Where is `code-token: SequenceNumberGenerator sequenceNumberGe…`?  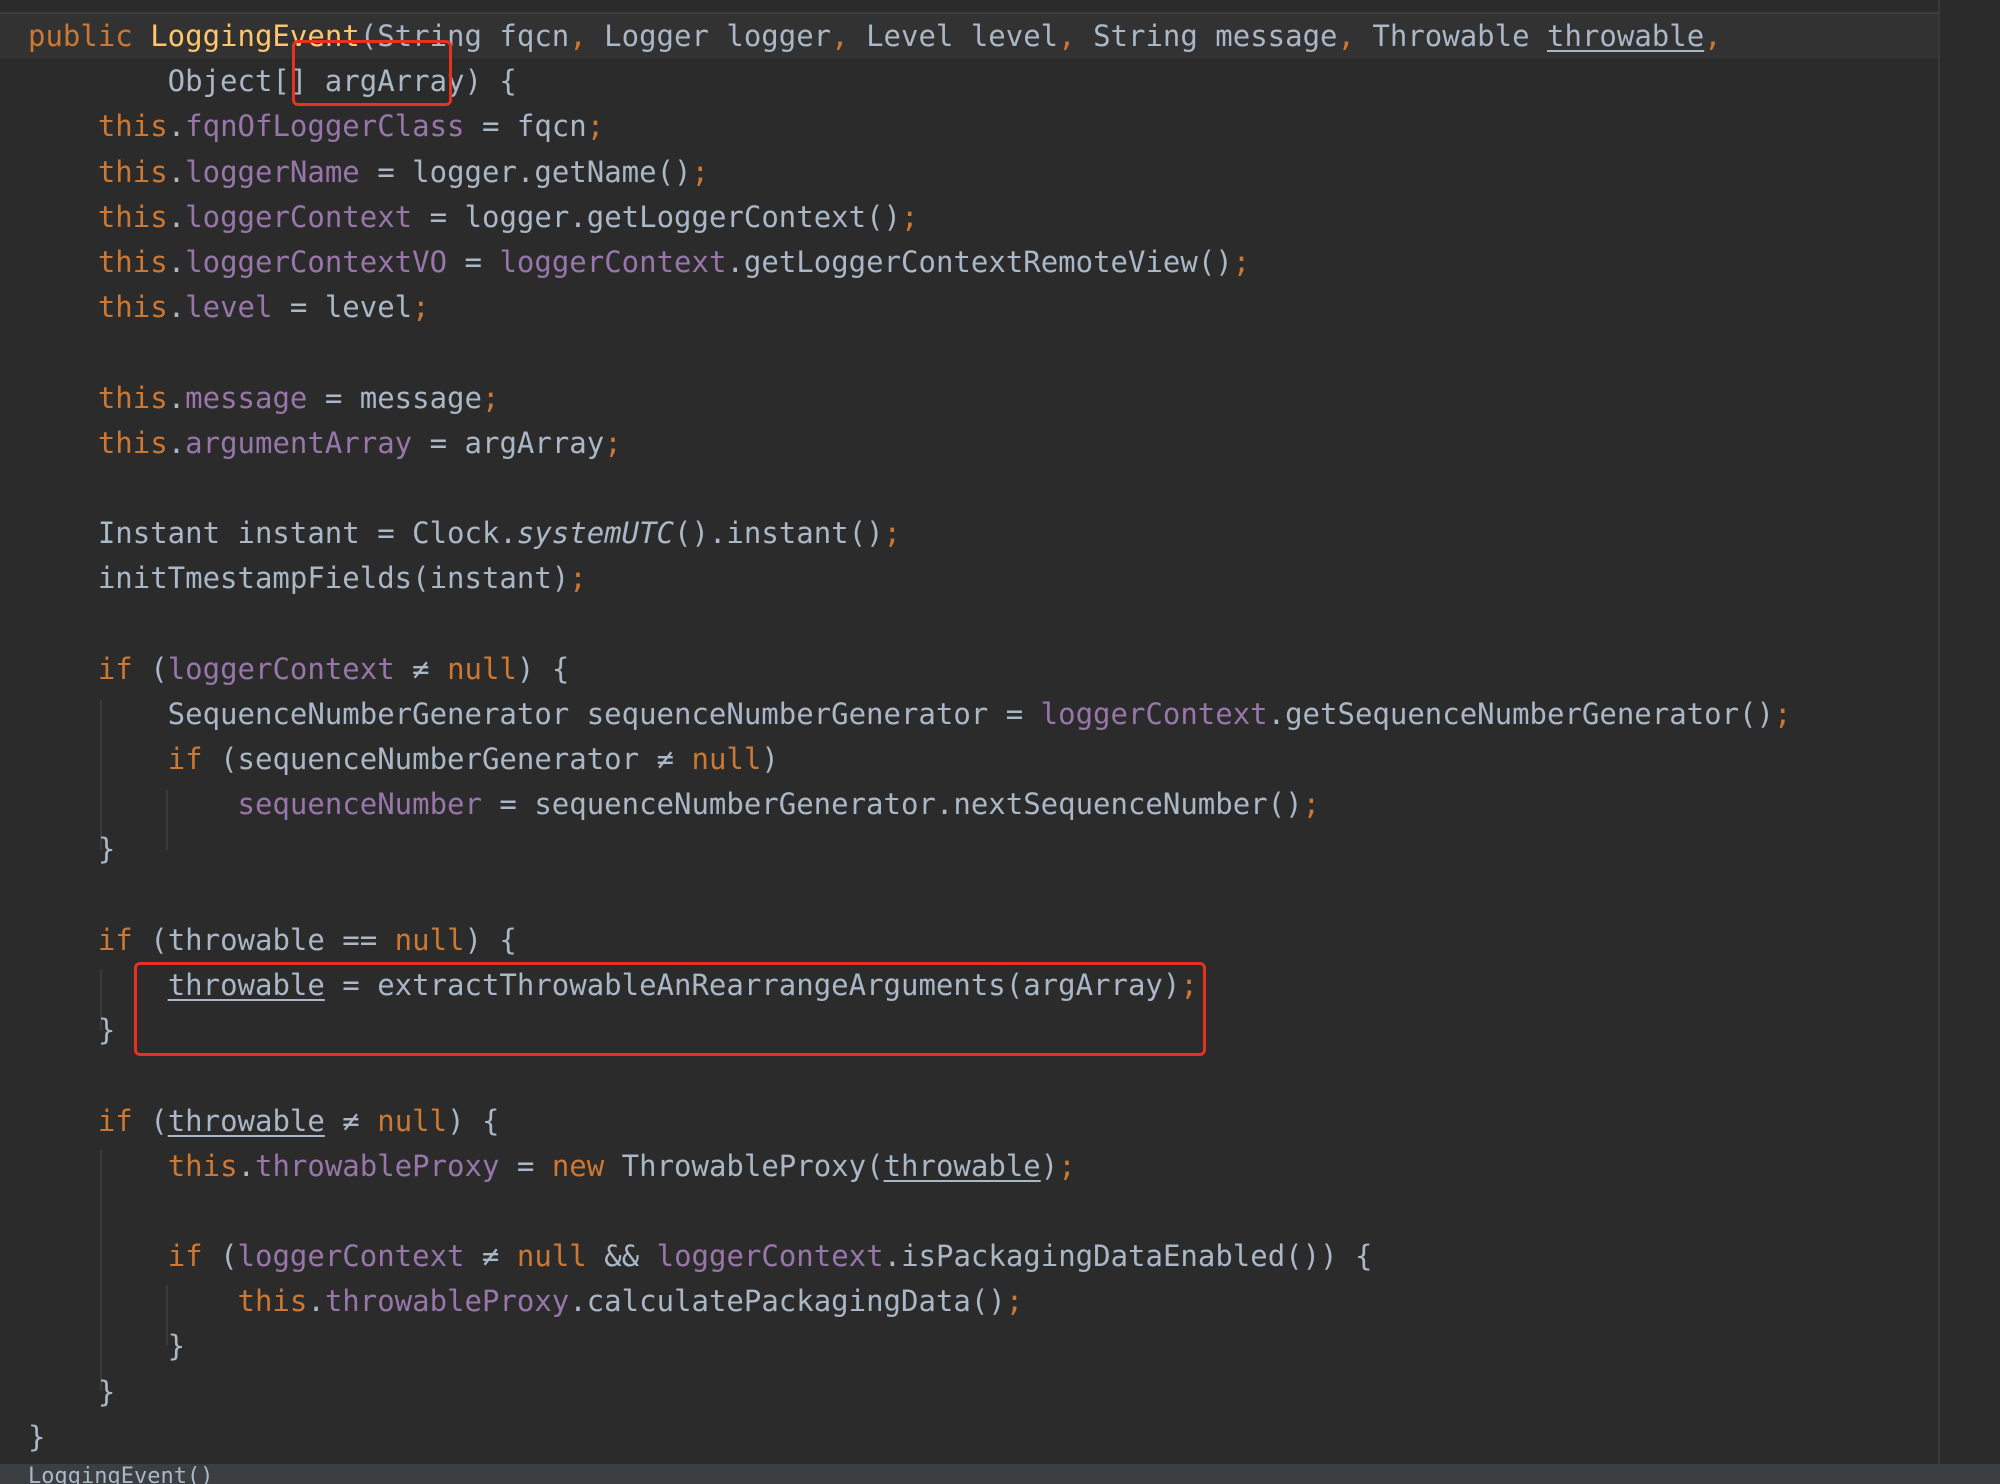 code-token: SequenceNumberGenerator sequenceNumberGe… is located at coordinates (534, 713).